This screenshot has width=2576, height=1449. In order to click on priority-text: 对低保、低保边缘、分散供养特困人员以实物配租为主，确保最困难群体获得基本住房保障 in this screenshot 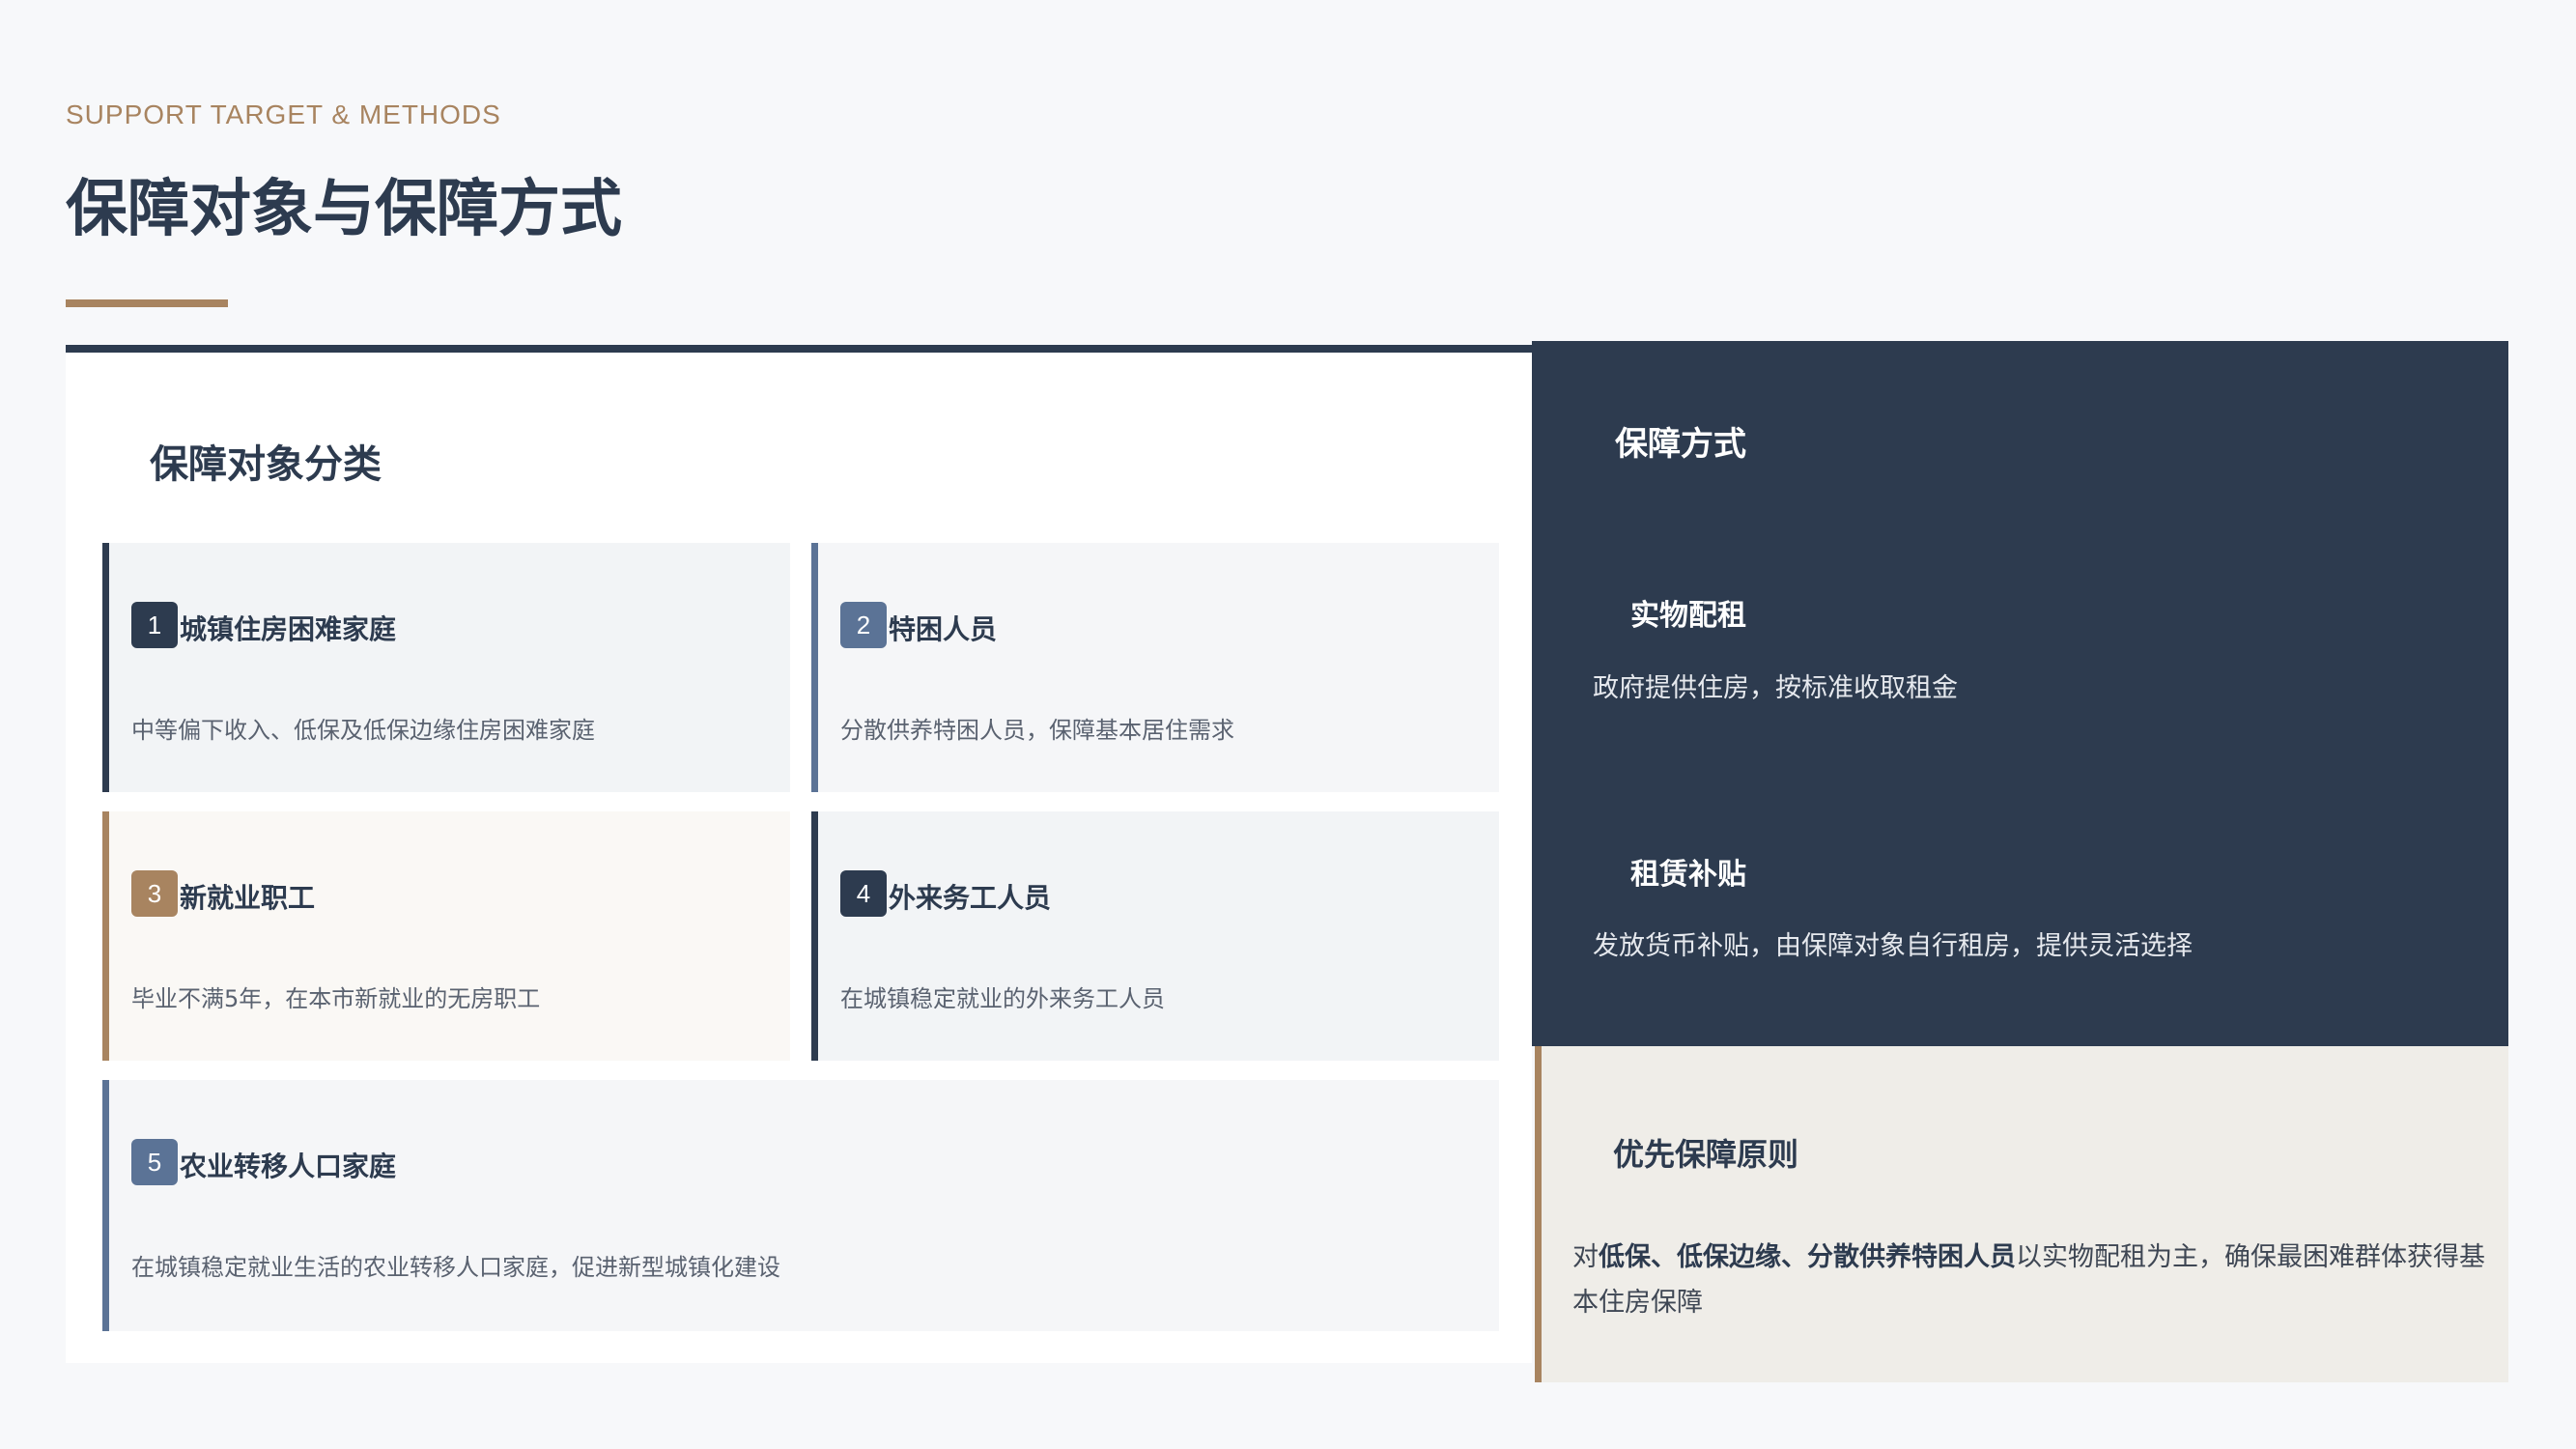, I will do `click(2031, 1280)`.